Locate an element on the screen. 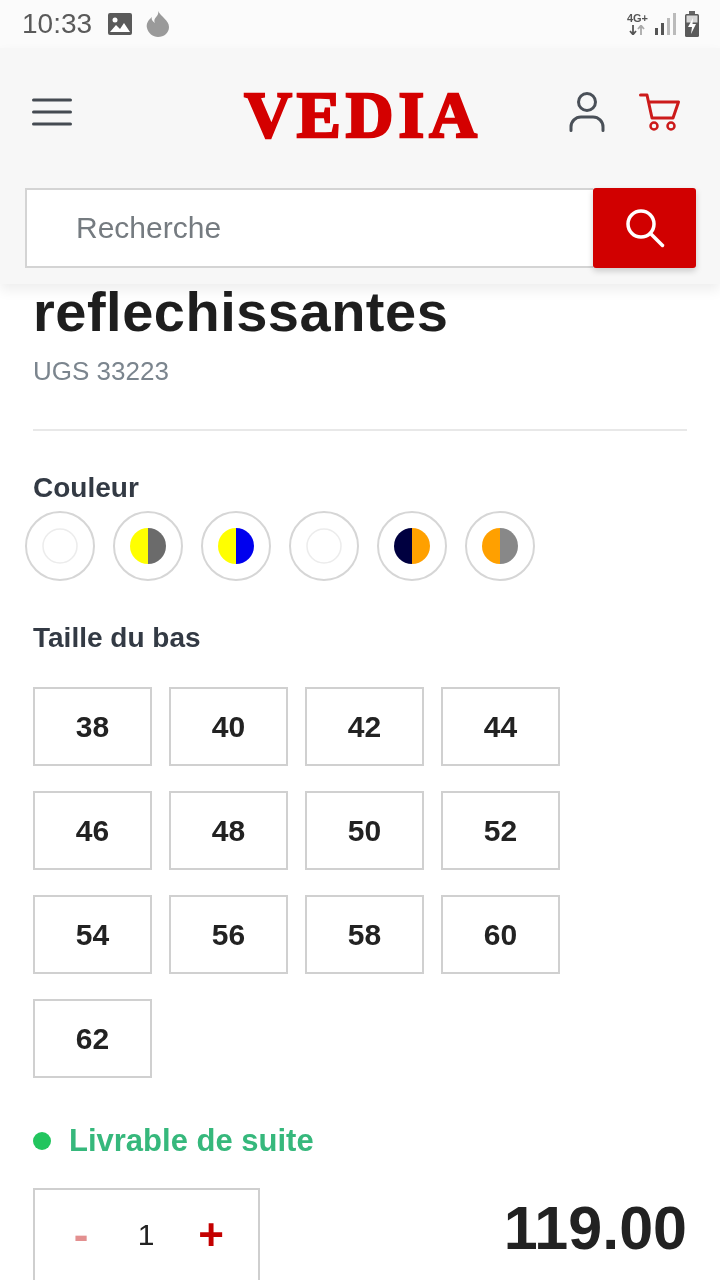 This screenshot has width=720, height=1280. data-arrows-icon is located at coordinates (637, 30).